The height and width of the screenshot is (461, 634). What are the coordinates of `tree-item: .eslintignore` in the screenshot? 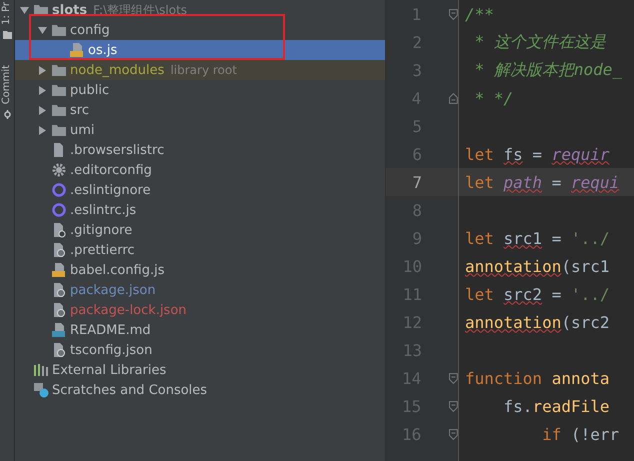 It's located at (200, 190).